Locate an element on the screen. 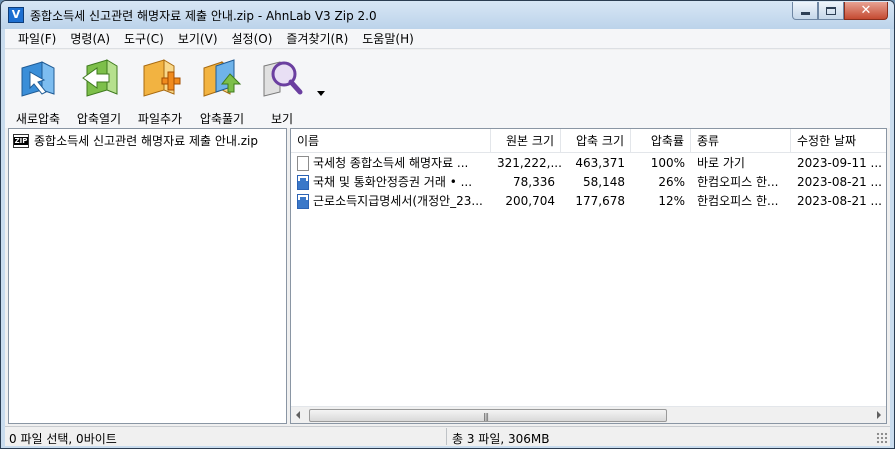  view-button: 보기 is located at coordinates (282, 90).